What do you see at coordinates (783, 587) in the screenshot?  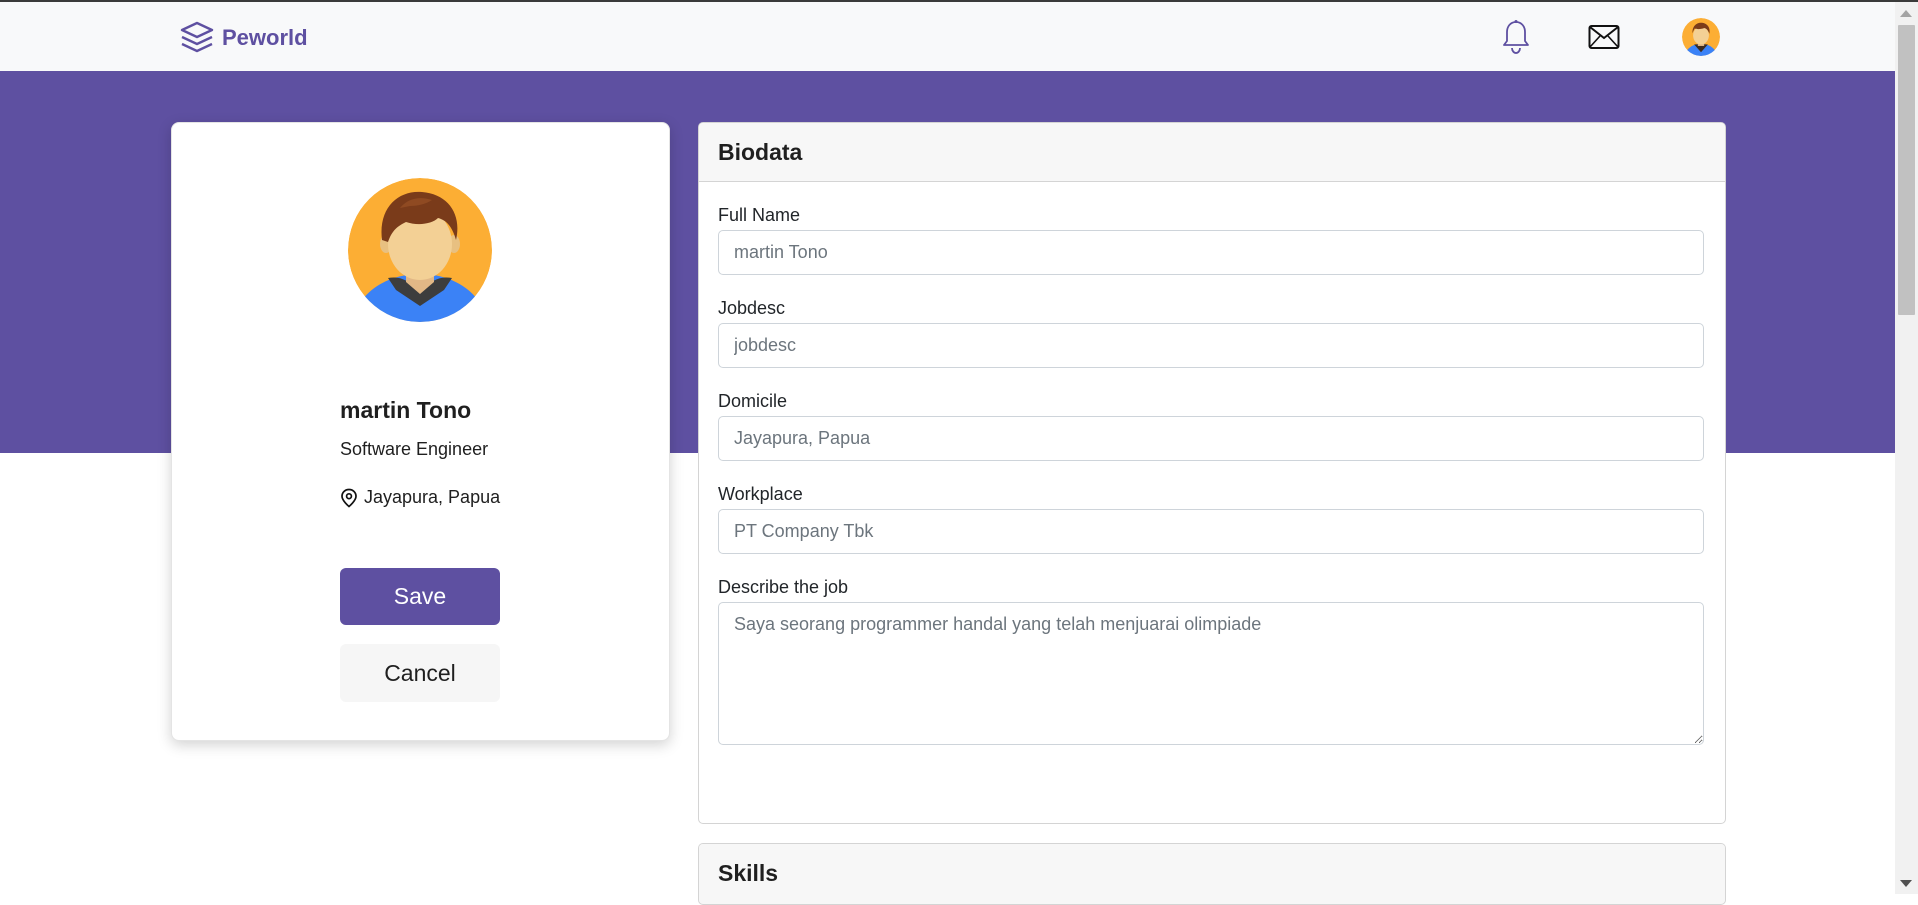 I see `describe-job-label: Describe the job` at bounding box center [783, 587].